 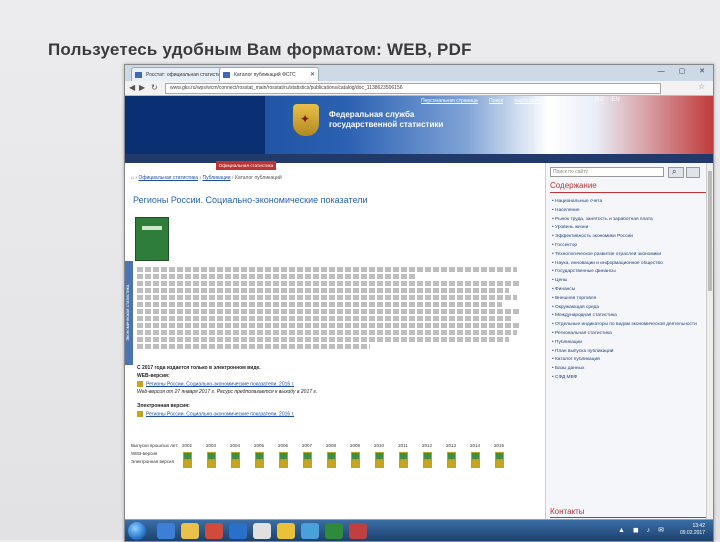 I want to click on sidebar-item: Государственные финансы, so click(x=632, y=272).